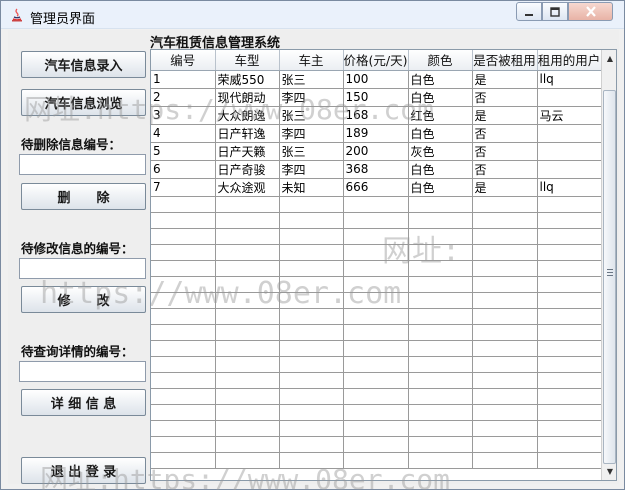 The image size is (625, 490). Describe the element at coordinates (376, 115) in the screenshot. I see `table-row: 3 大众朗逸 张三 168 红色是马云` at that location.